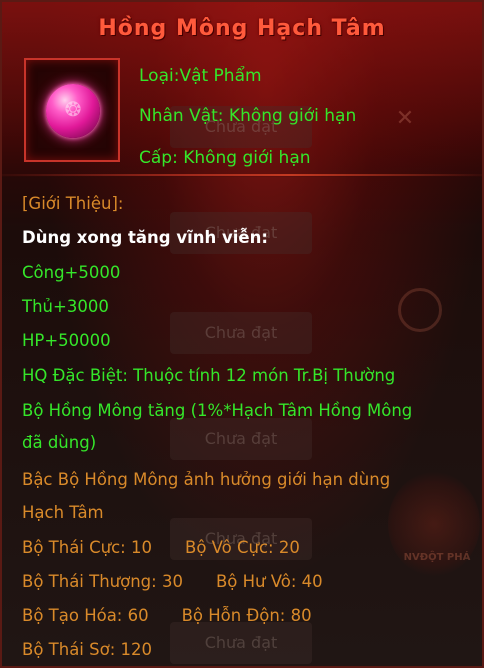  What do you see at coordinates (241, 643) in the screenshot?
I see `bg-status-button-6: Chưa đạt` at bounding box center [241, 643].